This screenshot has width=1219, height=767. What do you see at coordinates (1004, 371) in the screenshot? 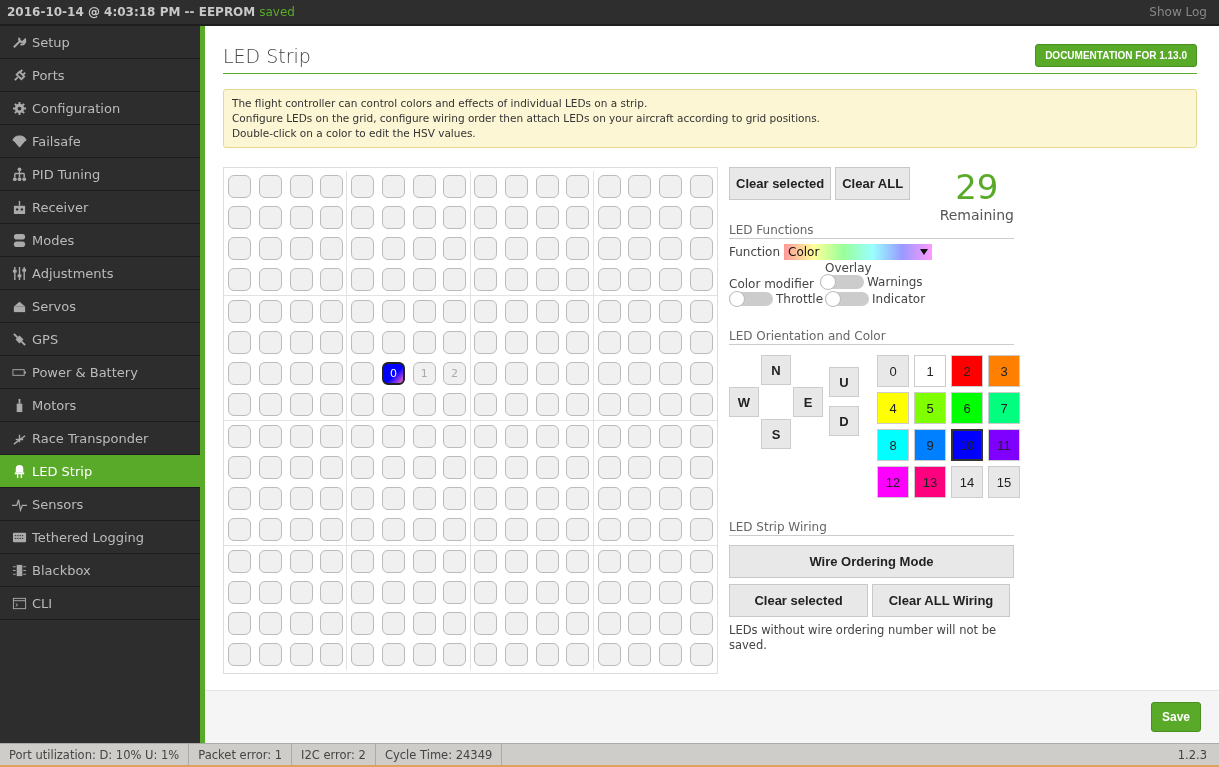
I see `color-swatch: 3` at bounding box center [1004, 371].